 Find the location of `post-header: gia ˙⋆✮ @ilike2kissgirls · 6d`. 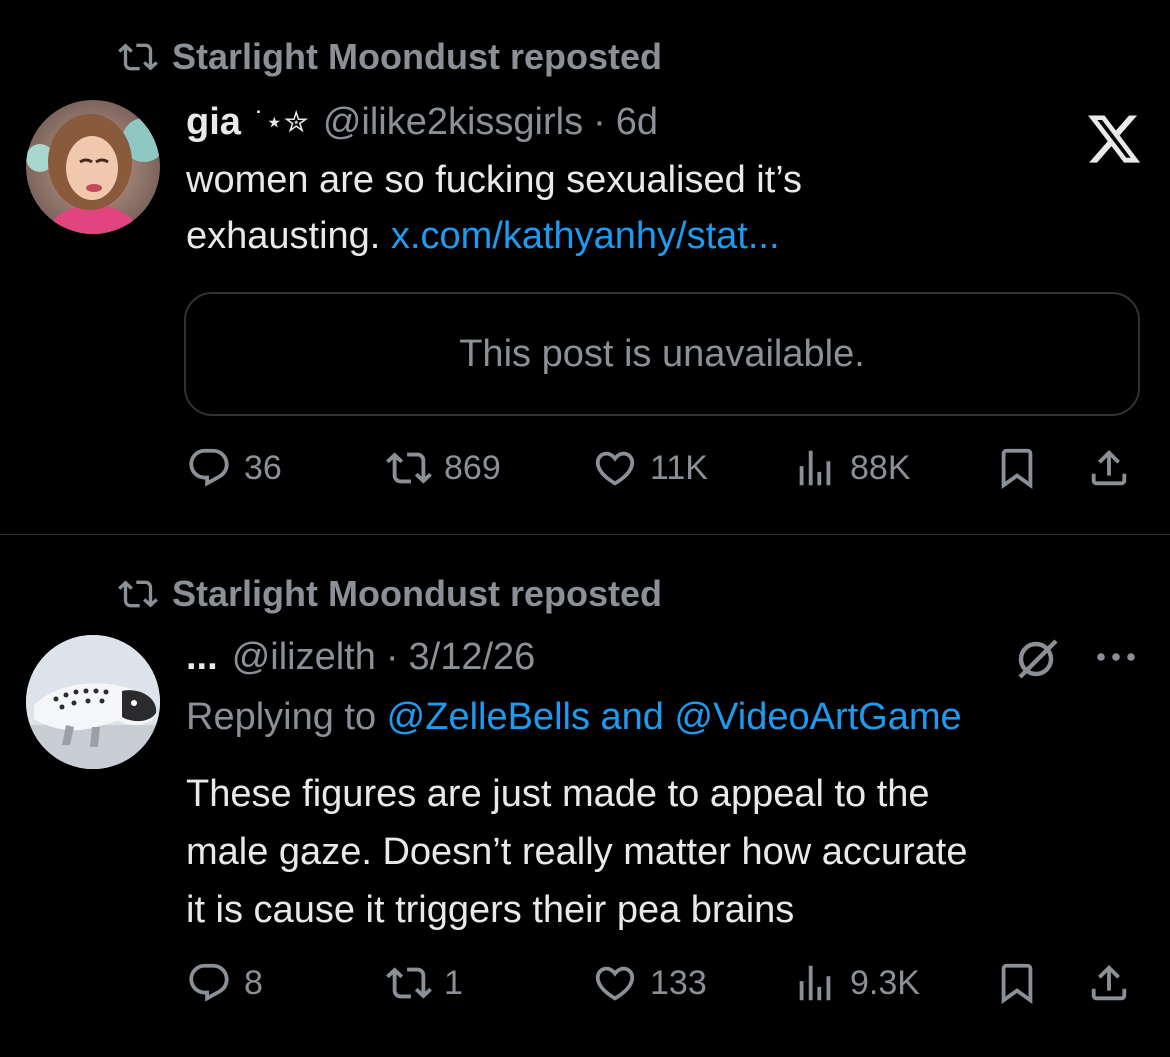

post-header: gia ˙⋆✮ @ilike2kissgirls · 6d is located at coordinates (422, 122).